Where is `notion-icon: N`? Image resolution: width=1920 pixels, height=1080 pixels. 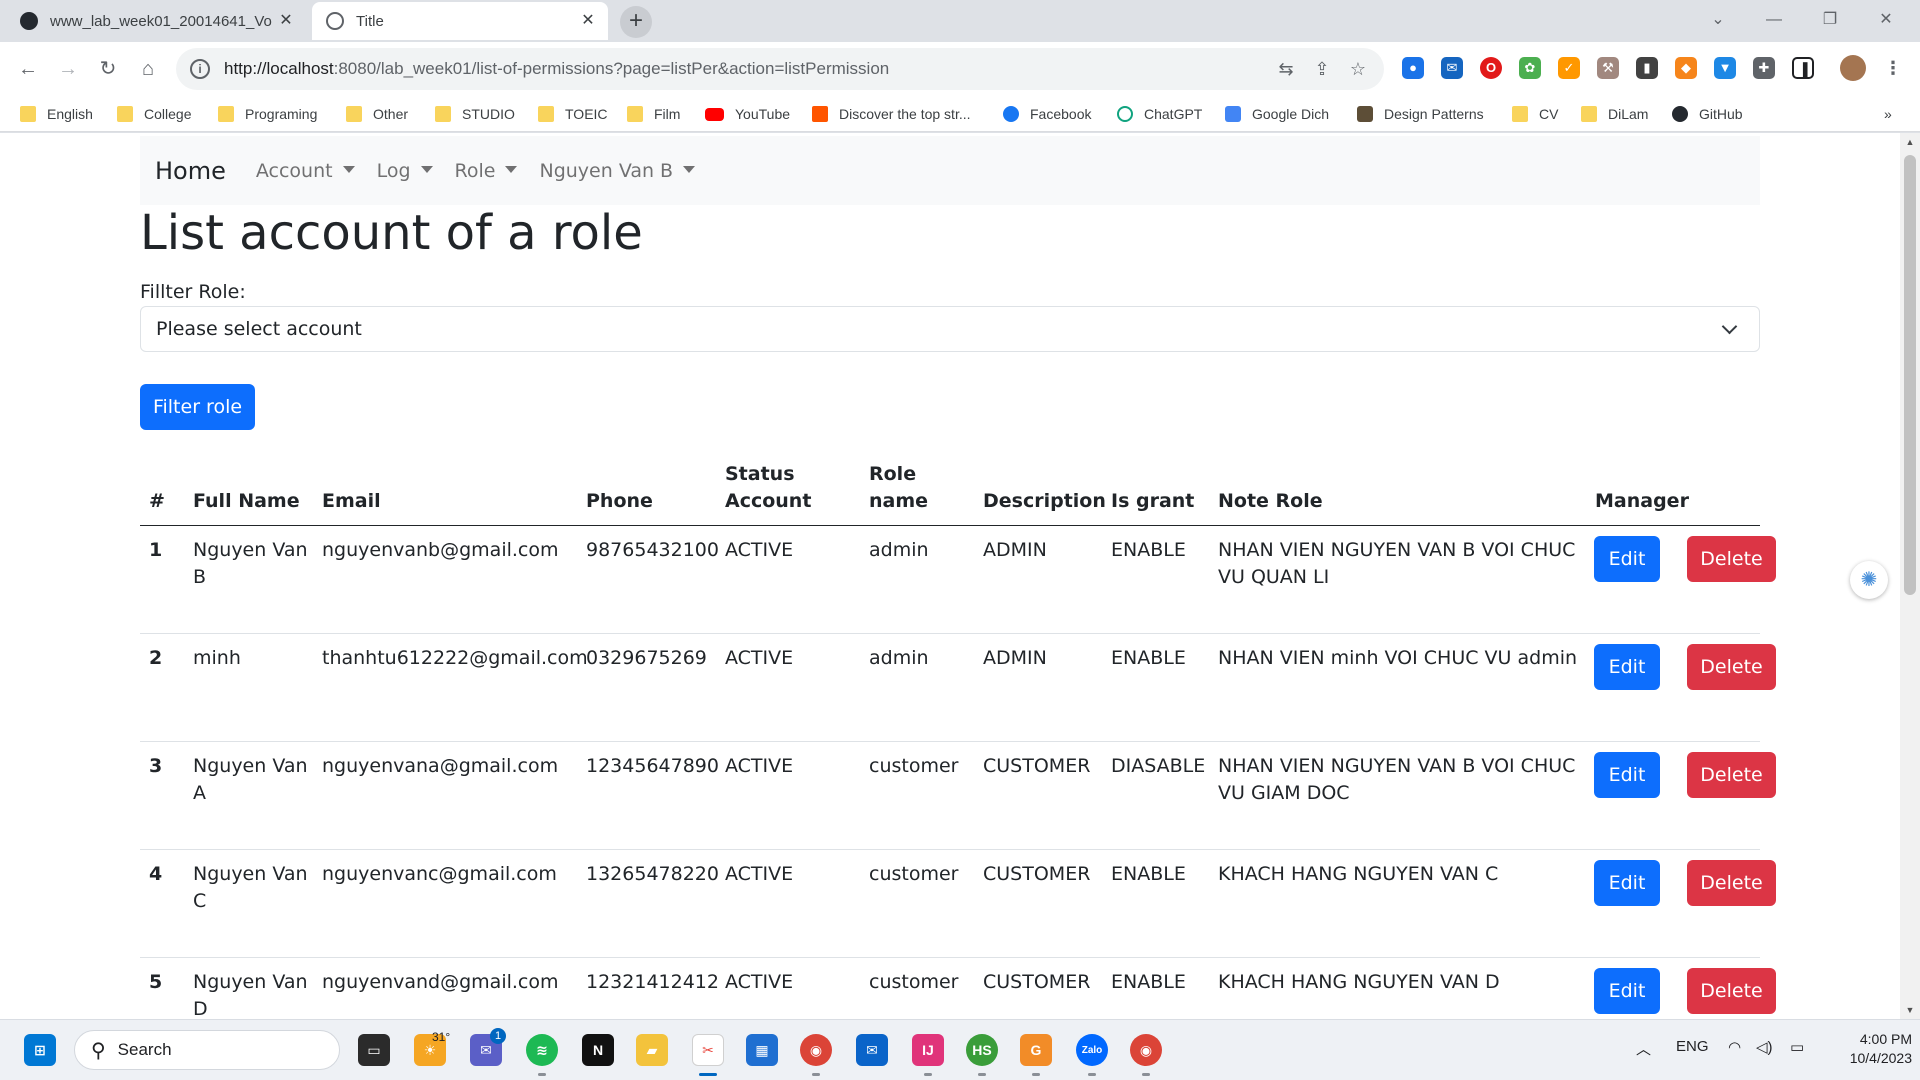
notion-icon: N is located at coordinates (598, 1050).